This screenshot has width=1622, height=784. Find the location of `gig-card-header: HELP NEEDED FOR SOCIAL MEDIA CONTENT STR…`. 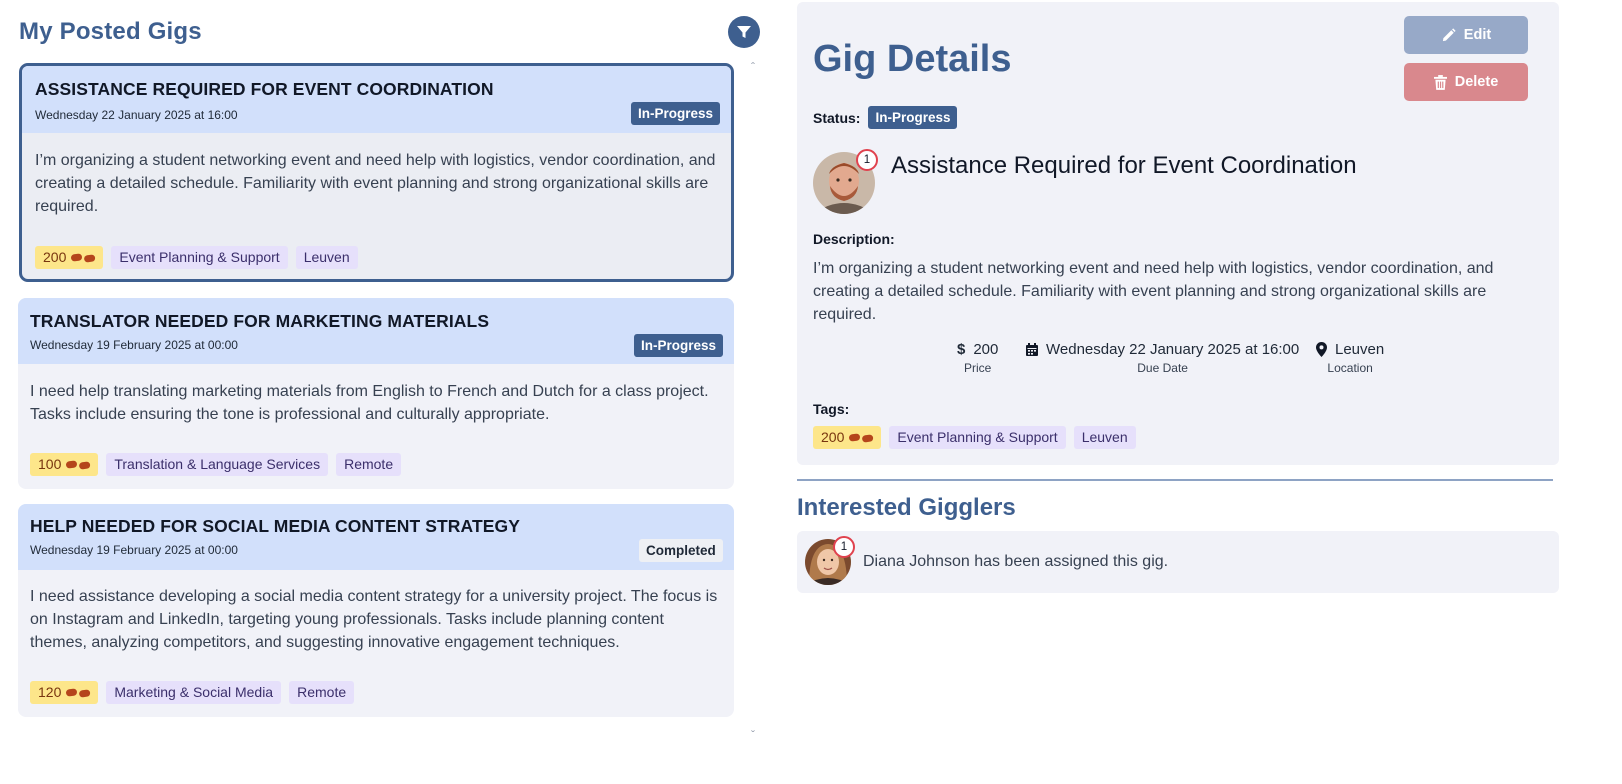

gig-card-header: HELP NEEDED FOR SOCIAL MEDIA CONTENT STR… is located at coordinates (376, 537).